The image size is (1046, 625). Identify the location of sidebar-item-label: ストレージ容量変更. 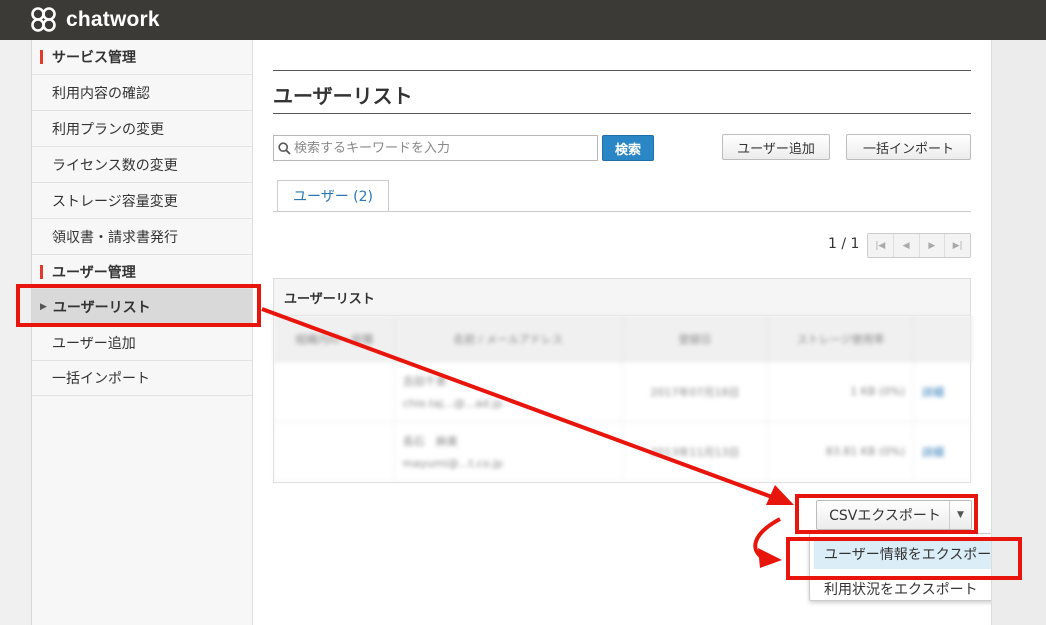
(115, 201).